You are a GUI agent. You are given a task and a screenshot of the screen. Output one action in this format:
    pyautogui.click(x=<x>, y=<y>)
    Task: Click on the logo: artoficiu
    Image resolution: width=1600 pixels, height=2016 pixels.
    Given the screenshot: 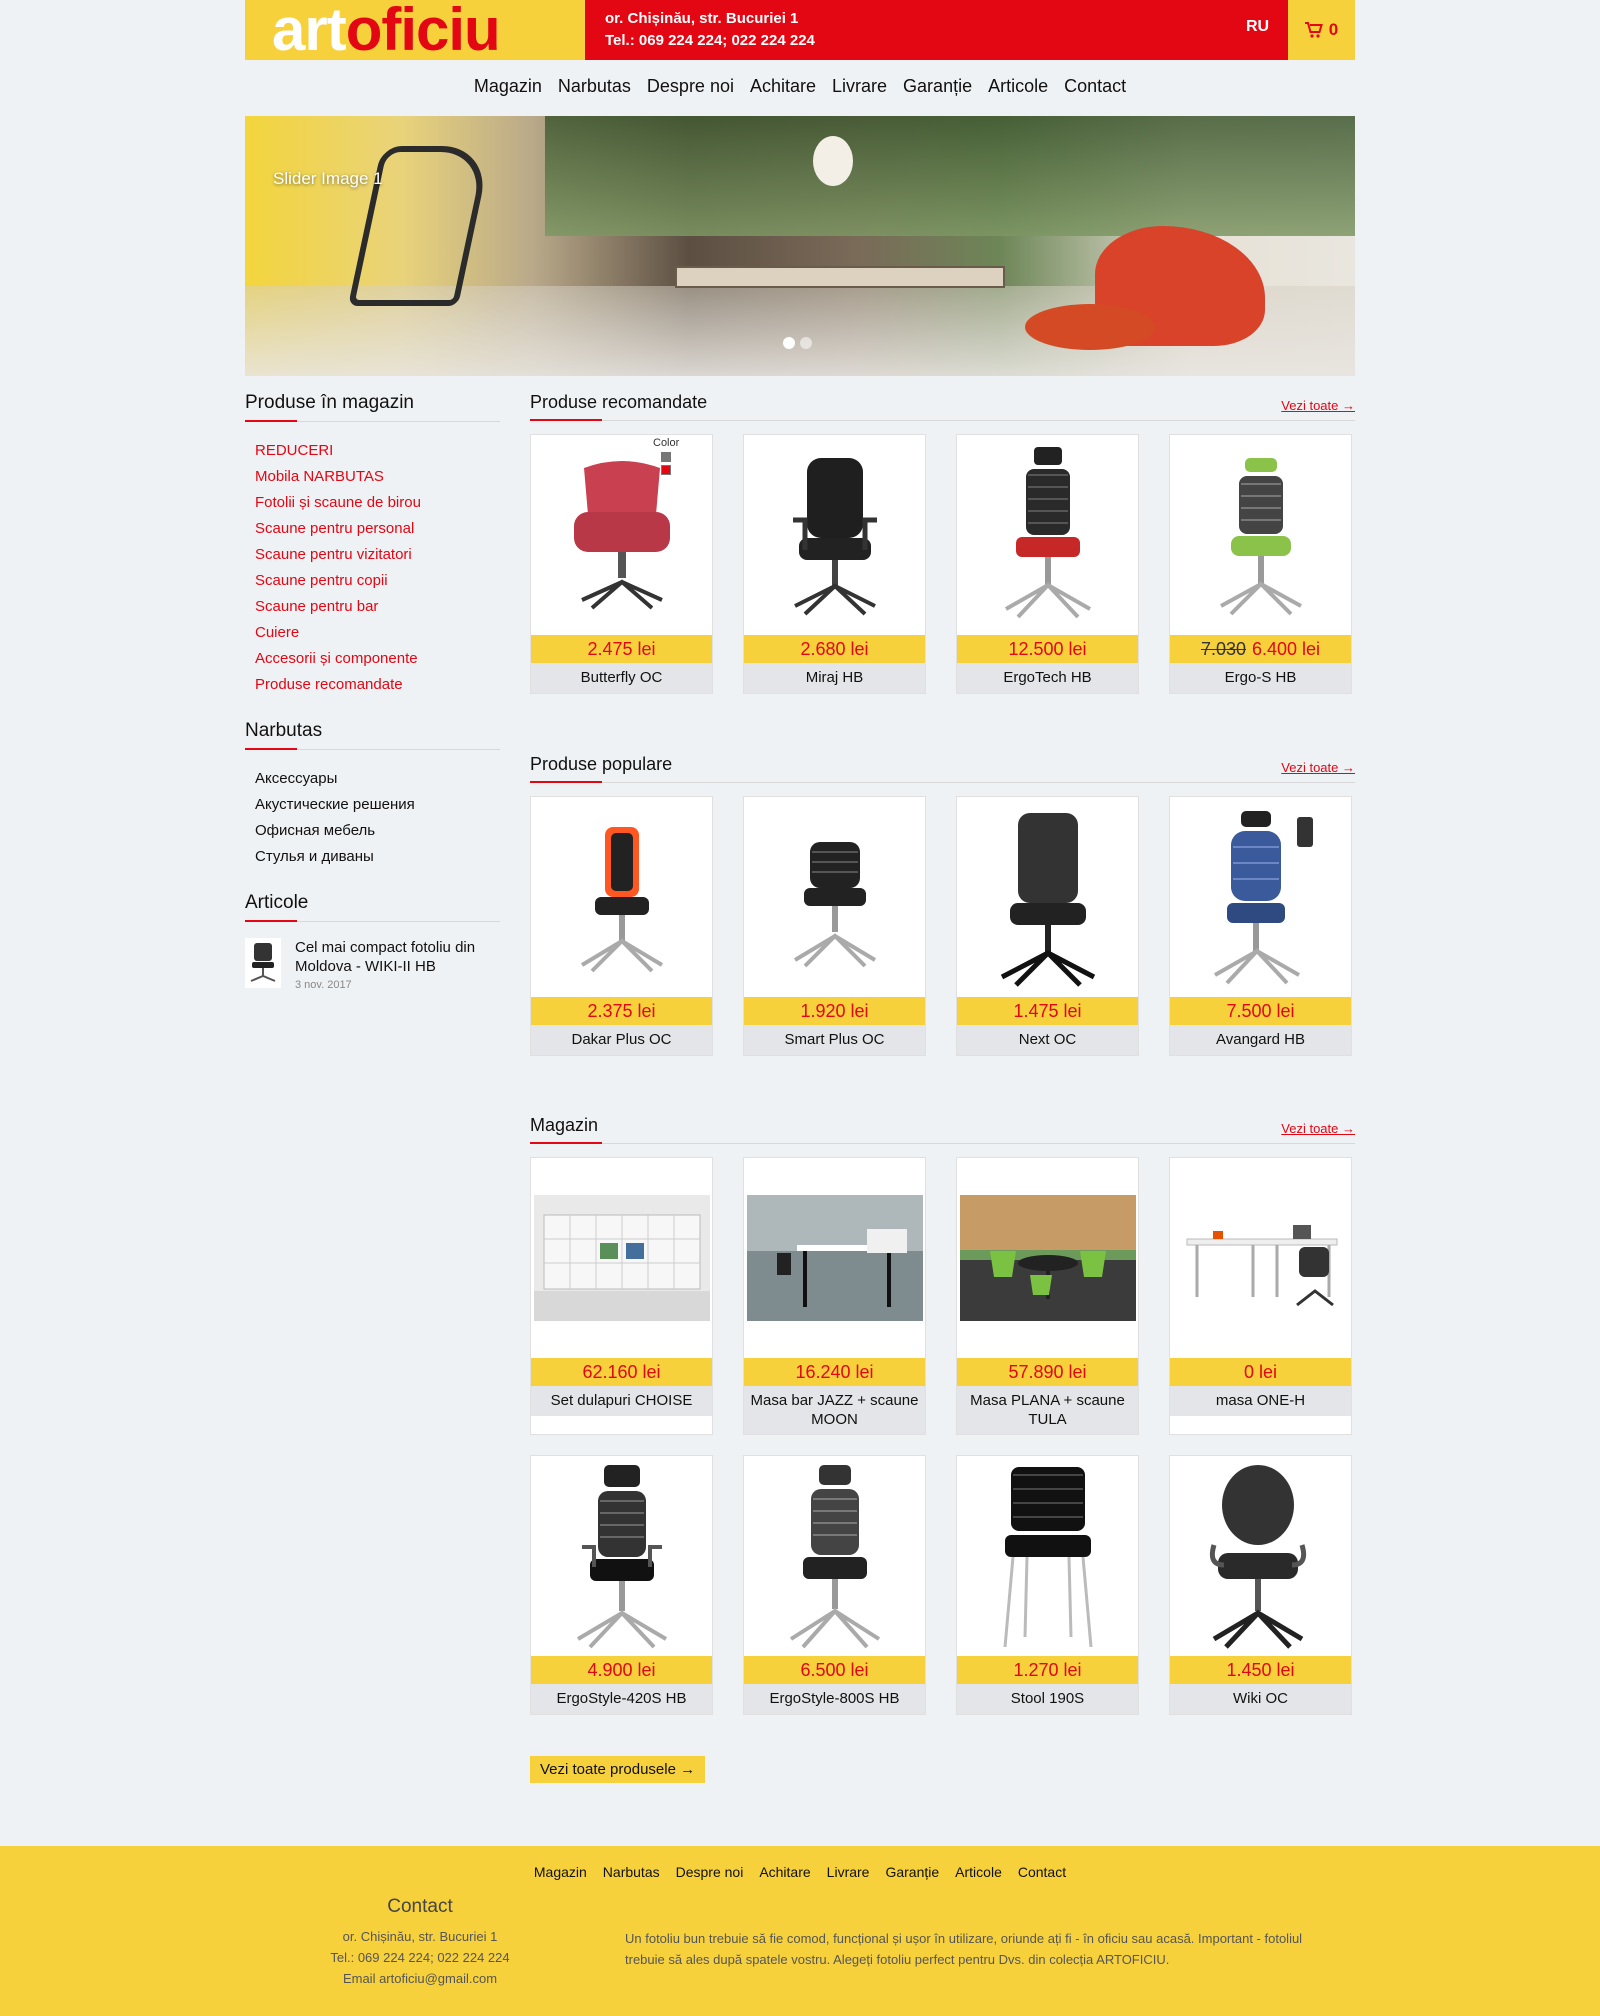 What is the action you would take?
    pyautogui.click(x=415, y=30)
    